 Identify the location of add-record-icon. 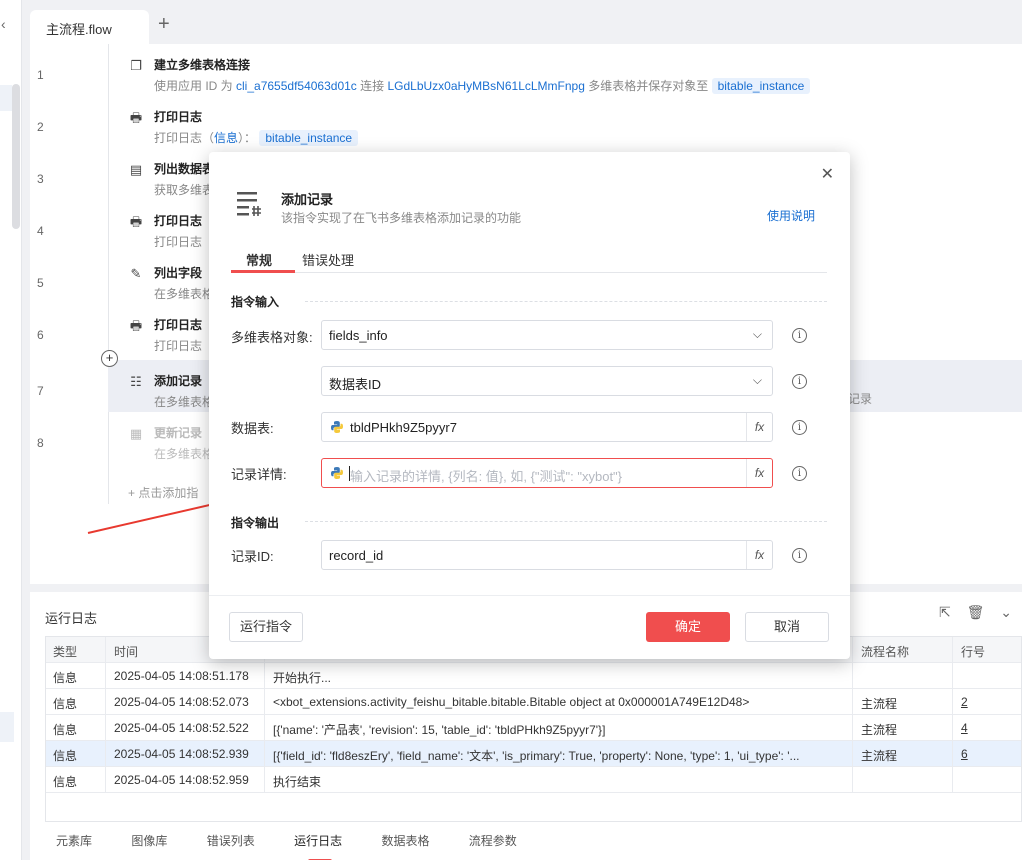
(249, 204).